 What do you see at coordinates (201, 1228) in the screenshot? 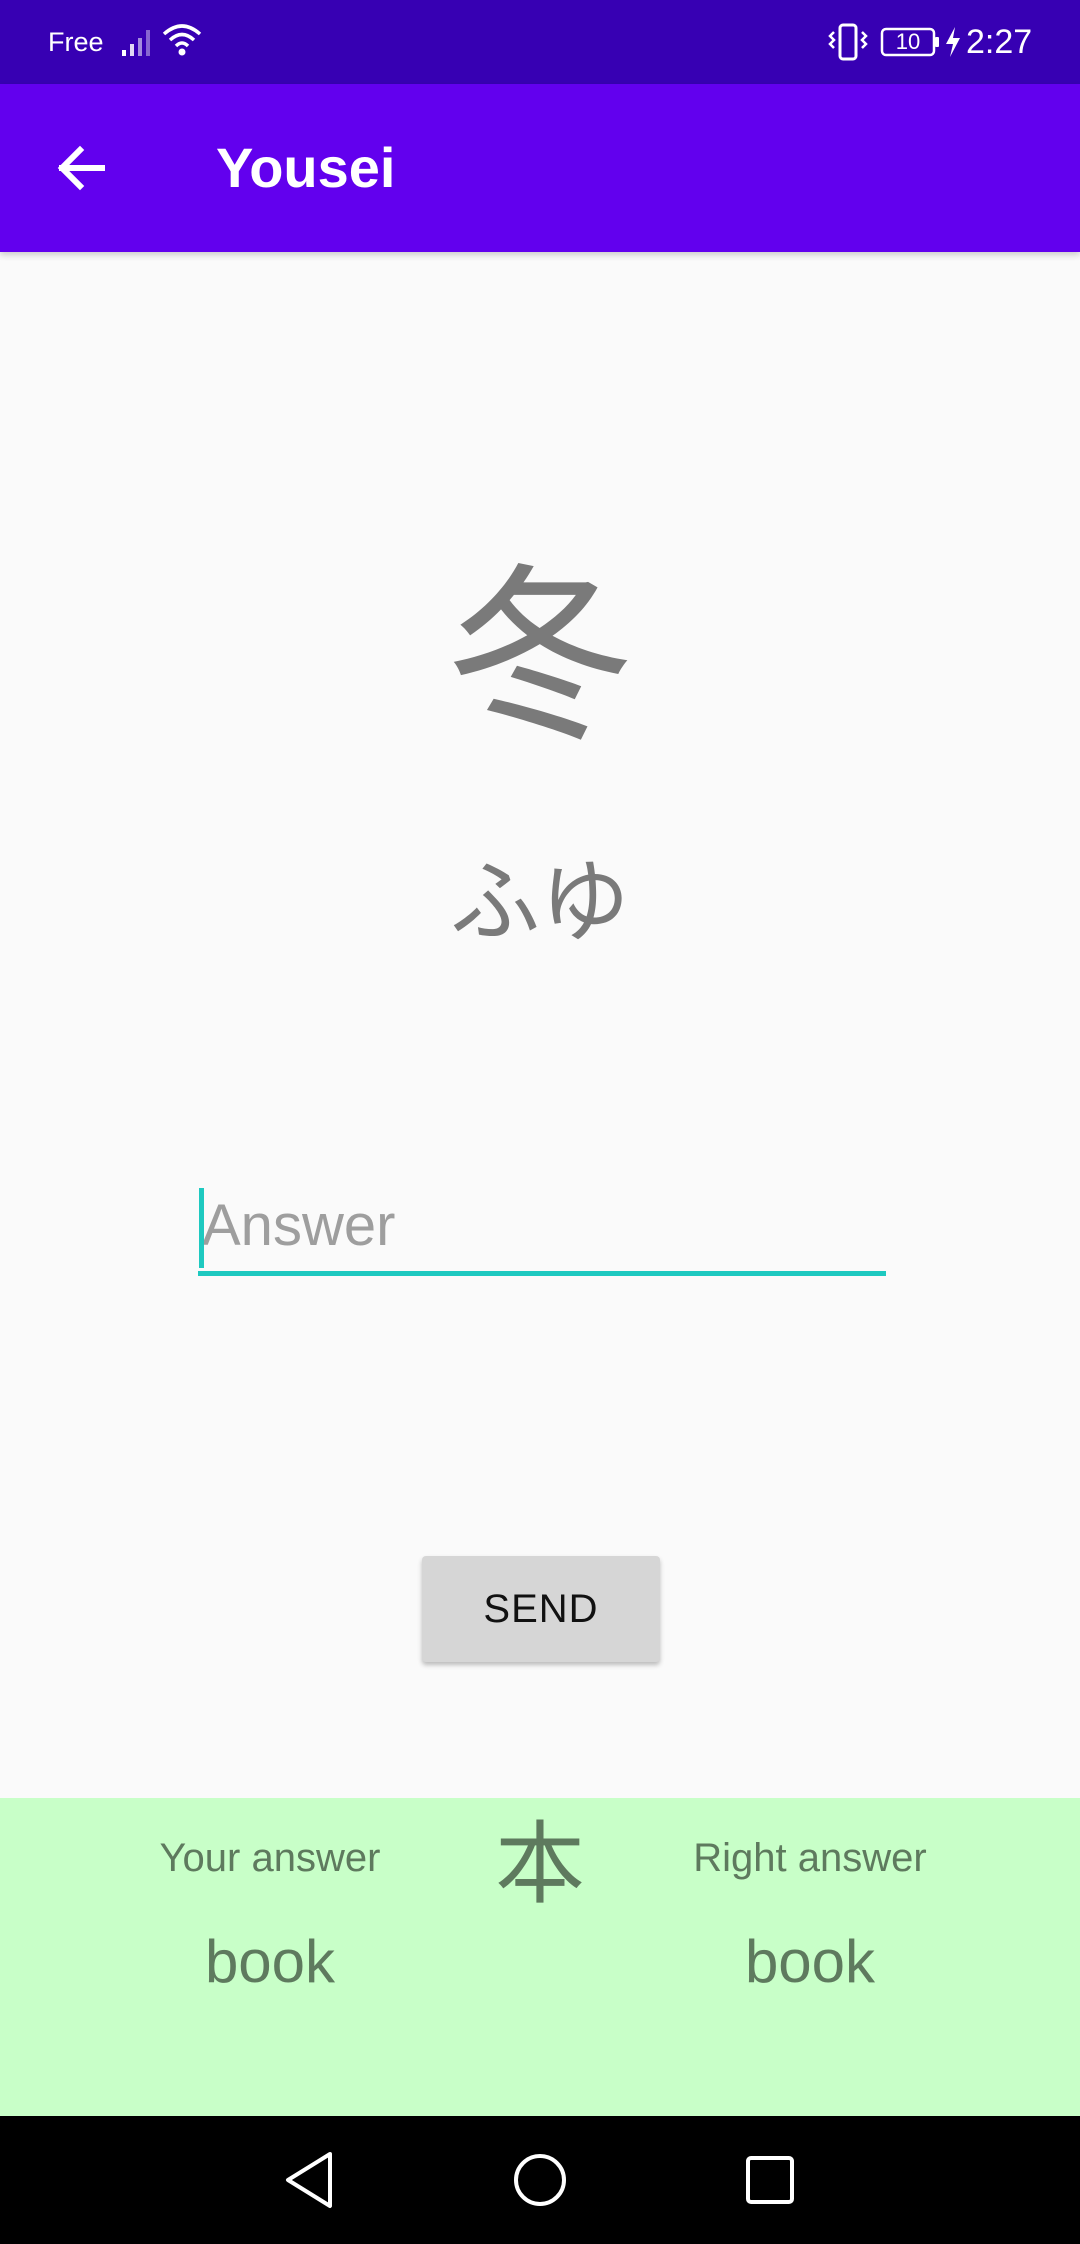
I see `text-cursor` at bounding box center [201, 1228].